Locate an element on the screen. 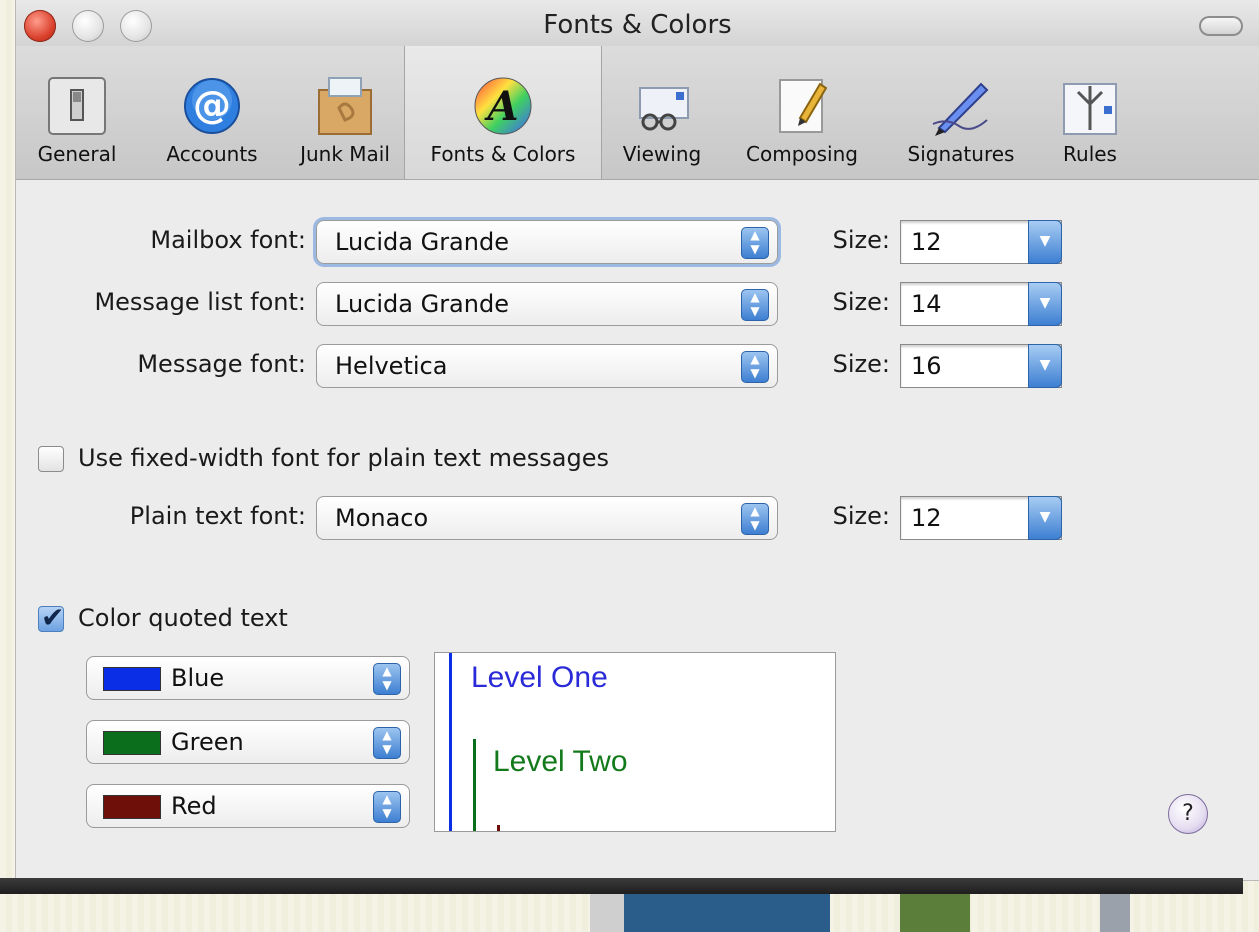 The width and height of the screenshot is (1259, 932). checkmark-icon: ✔ is located at coordinates (53, 617).